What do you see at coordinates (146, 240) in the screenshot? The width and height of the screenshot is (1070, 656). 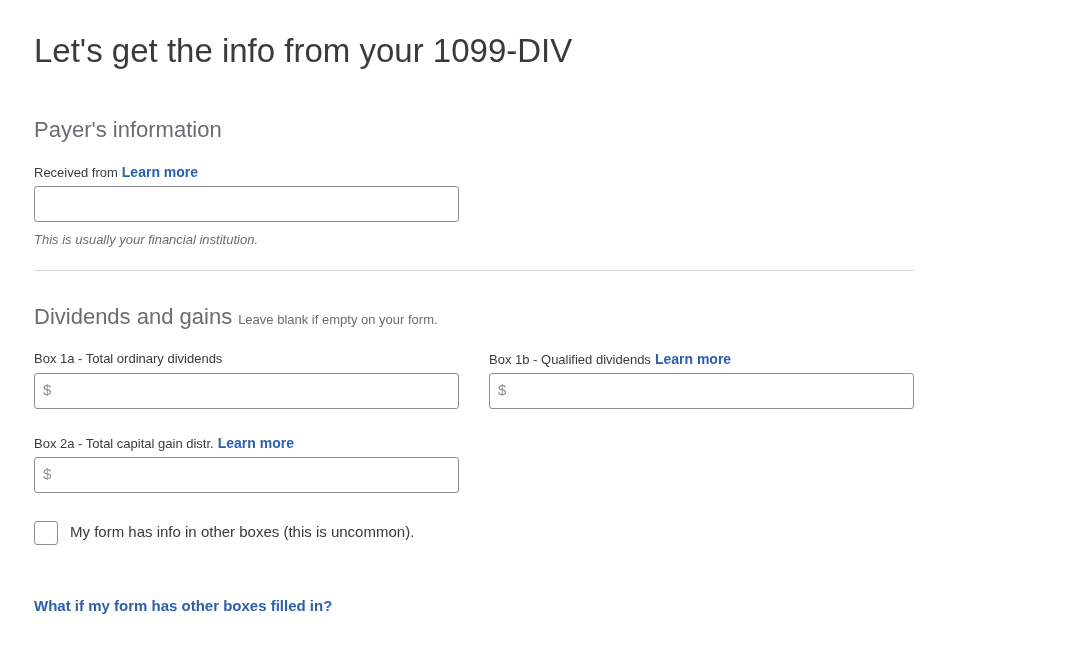 I see `field-hint: This is usually your financial institution.` at bounding box center [146, 240].